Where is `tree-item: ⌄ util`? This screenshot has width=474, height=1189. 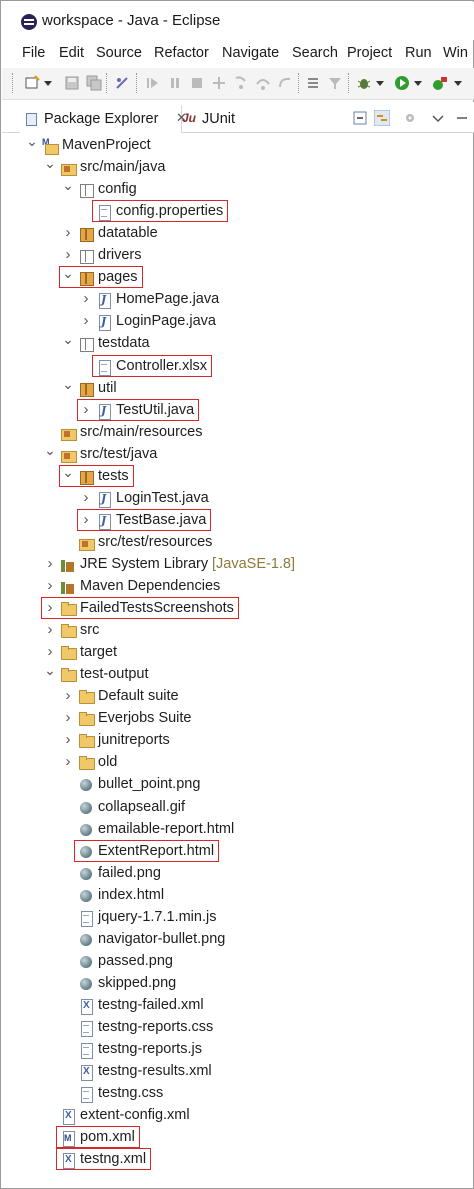
tree-item: ⌄ util is located at coordinates (238, 388).